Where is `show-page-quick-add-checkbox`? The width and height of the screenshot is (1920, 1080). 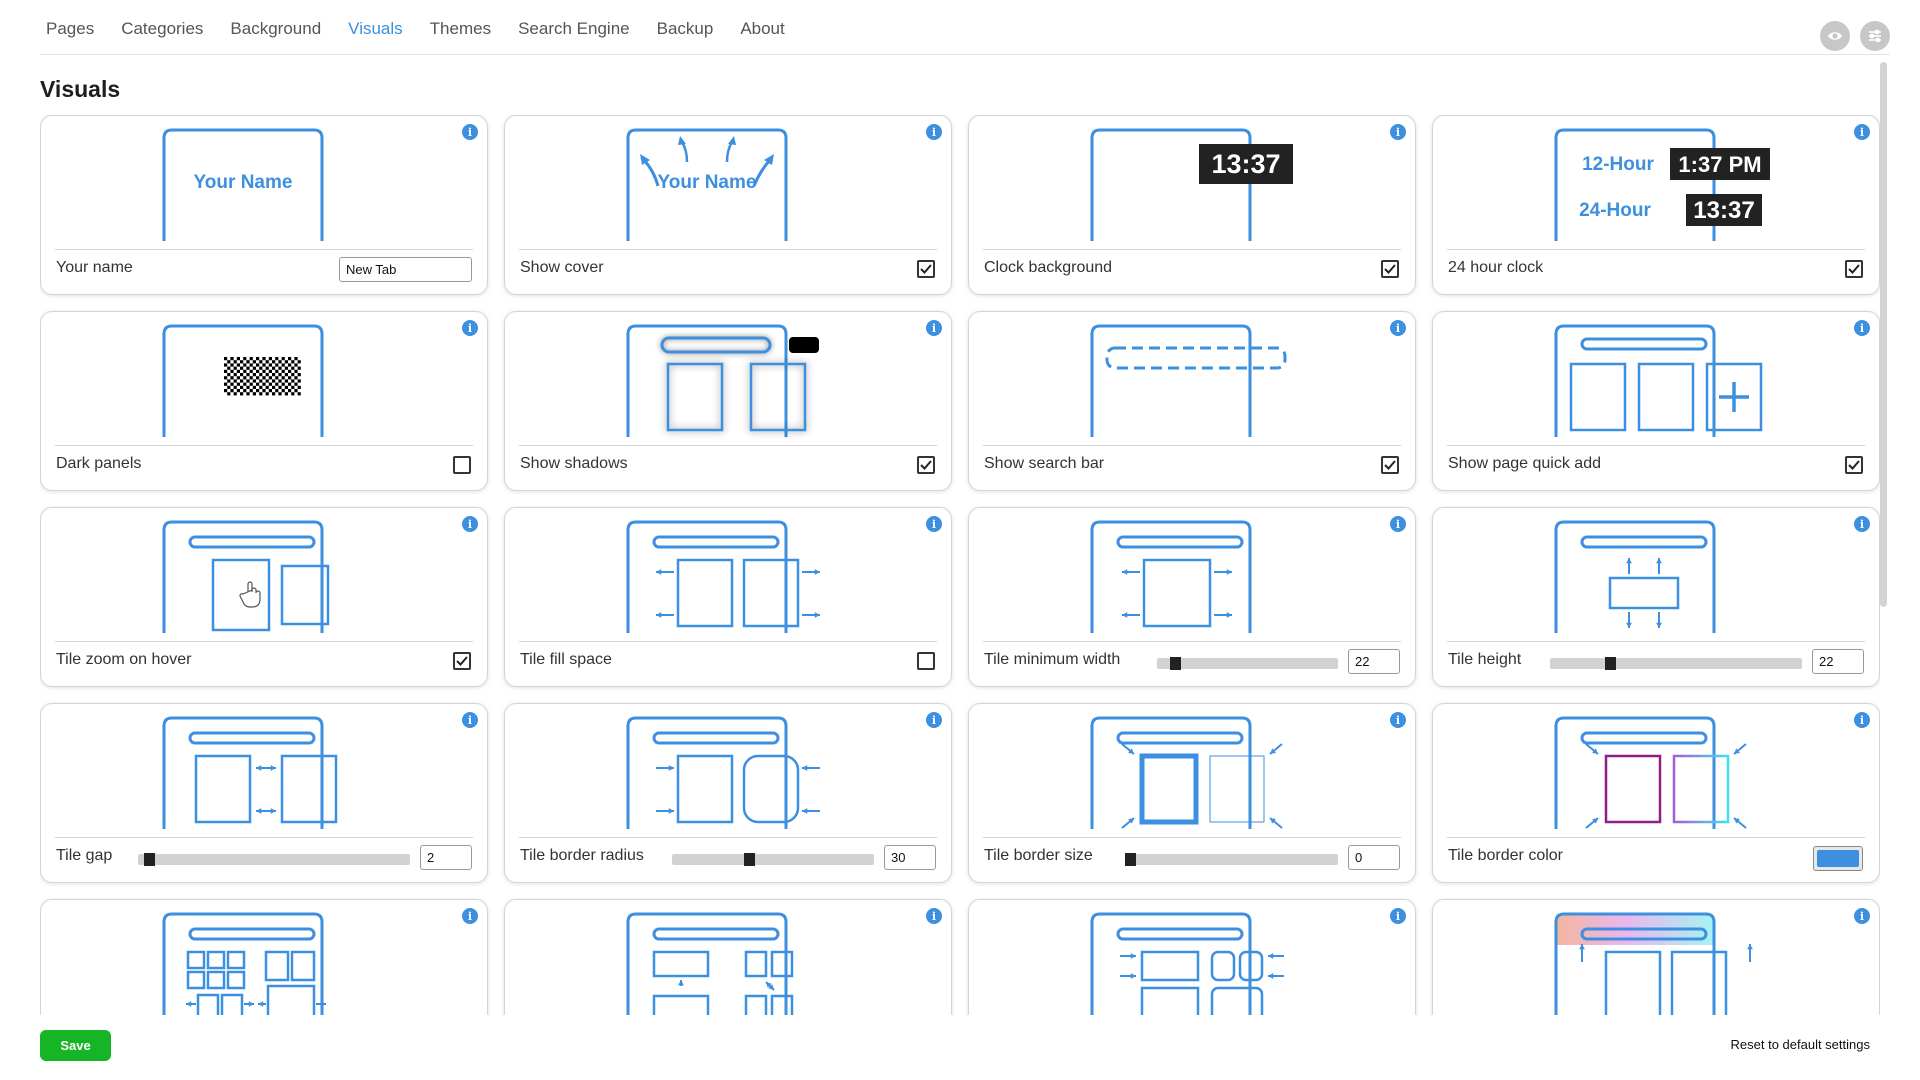
show-page-quick-add-checkbox is located at coordinates (1854, 465).